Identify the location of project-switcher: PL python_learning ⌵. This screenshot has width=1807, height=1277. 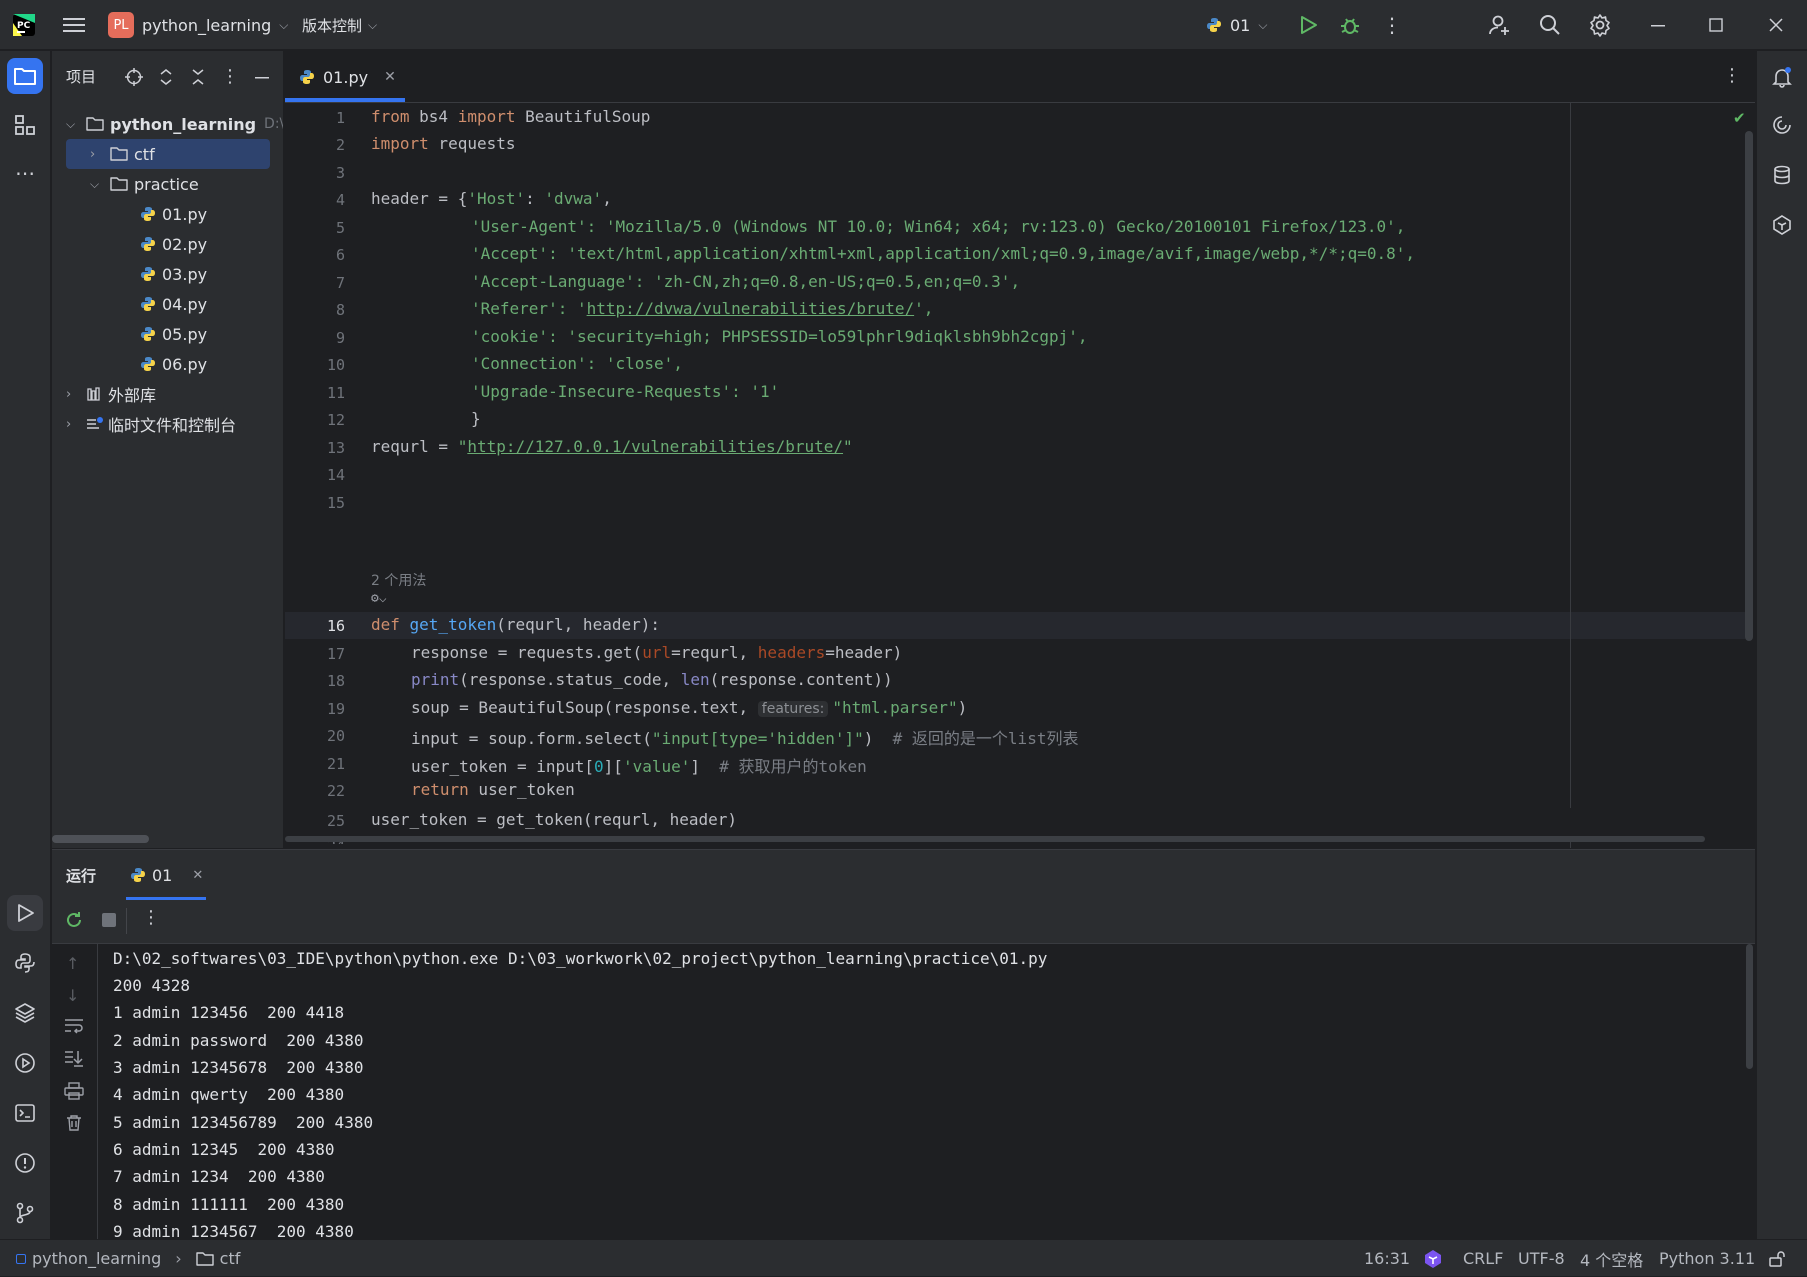
(198, 25).